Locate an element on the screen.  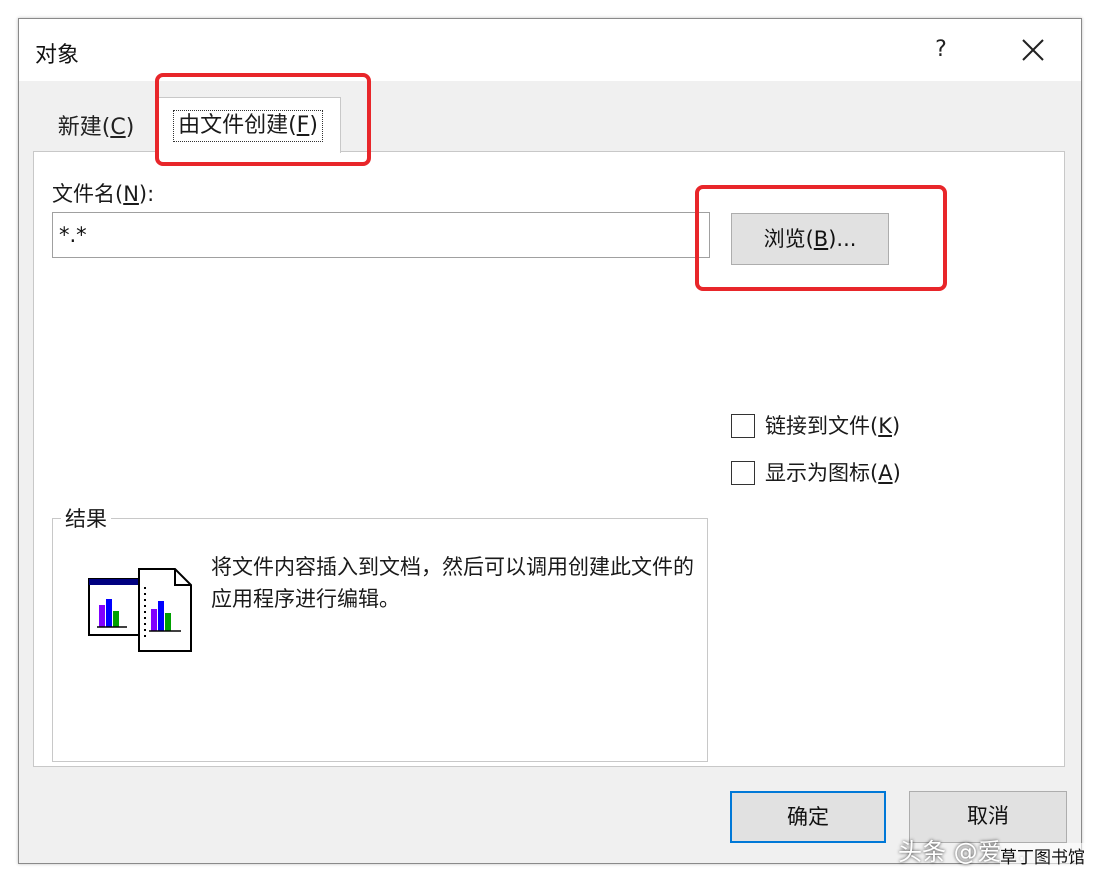
tab-create-from-file-focus: 由文件创建(F) is located at coordinates (248, 126).